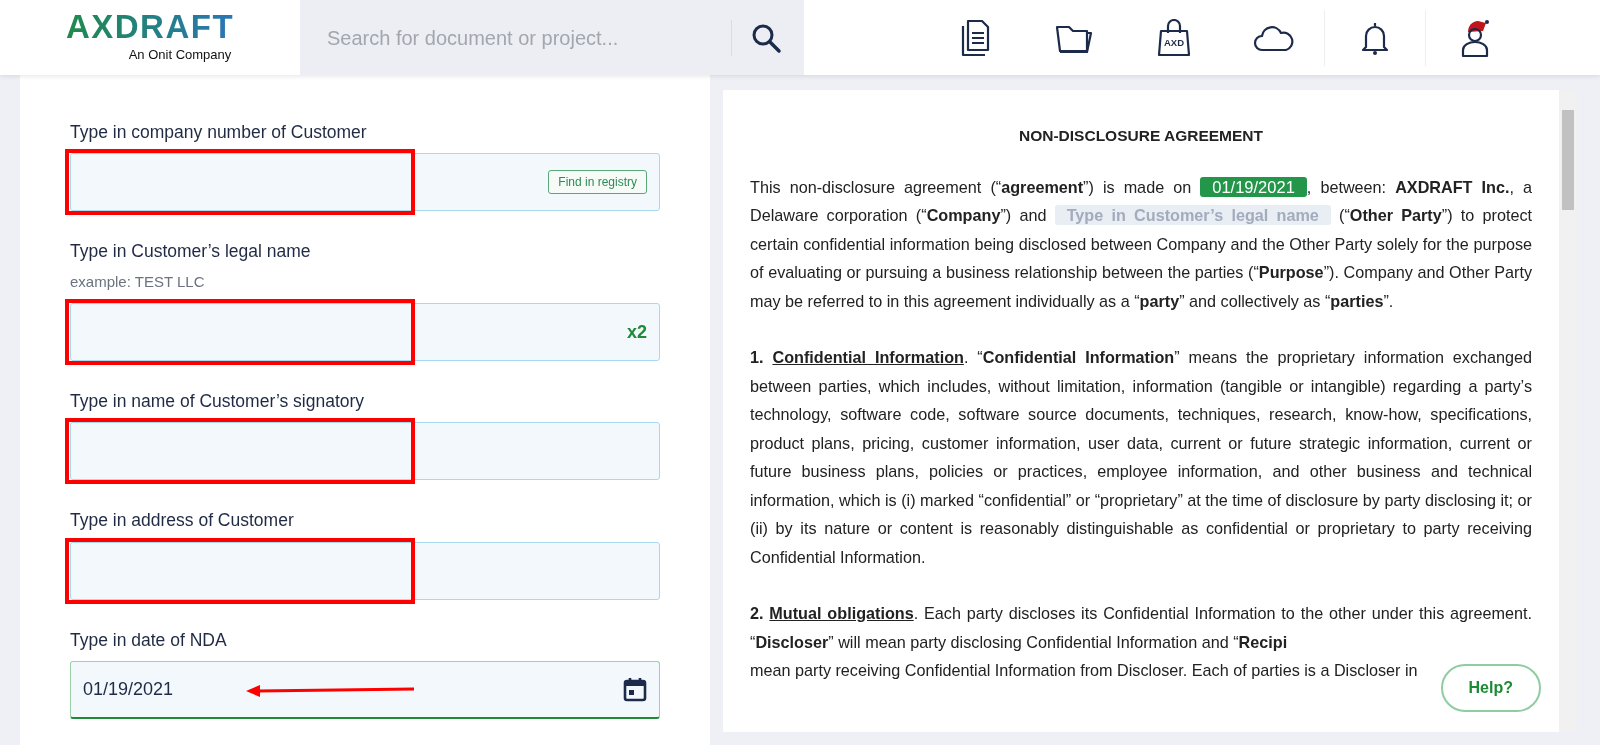 The image size is (1600, 745). I want to click on date-value: 01/19/2021, so click(128, 689).